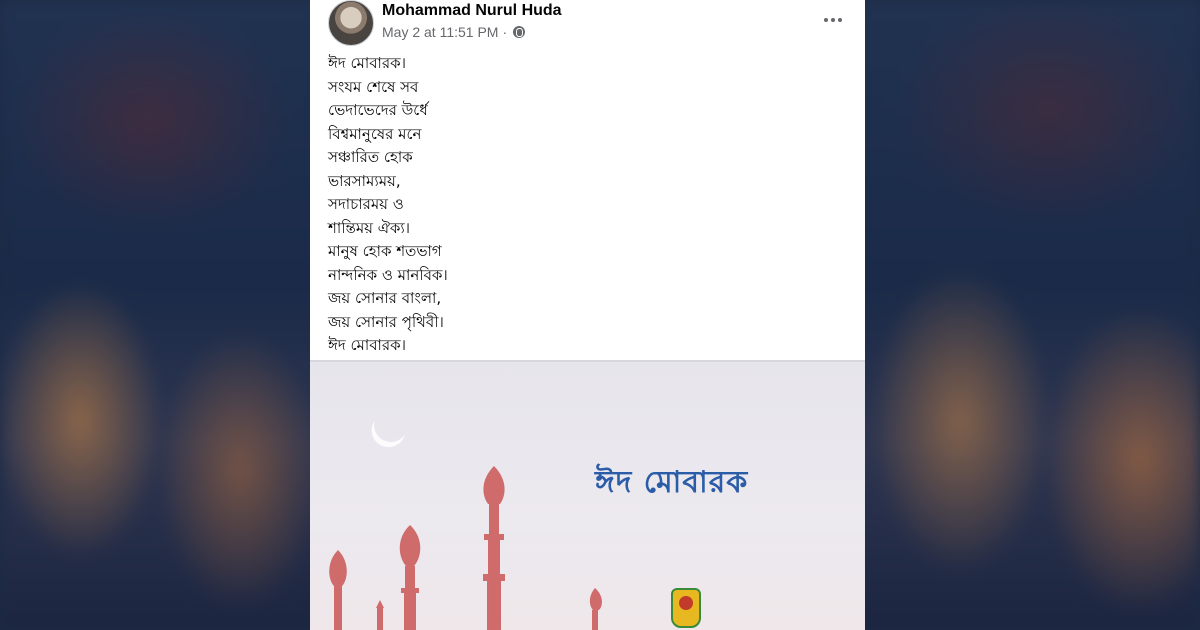 The width and height of the screenshot is (1200, 630). What do you see at coordinates (672, 482) in the screenshot?
I see `image-caption: ঈদ মোবারক` at bounding box center [672, 482].